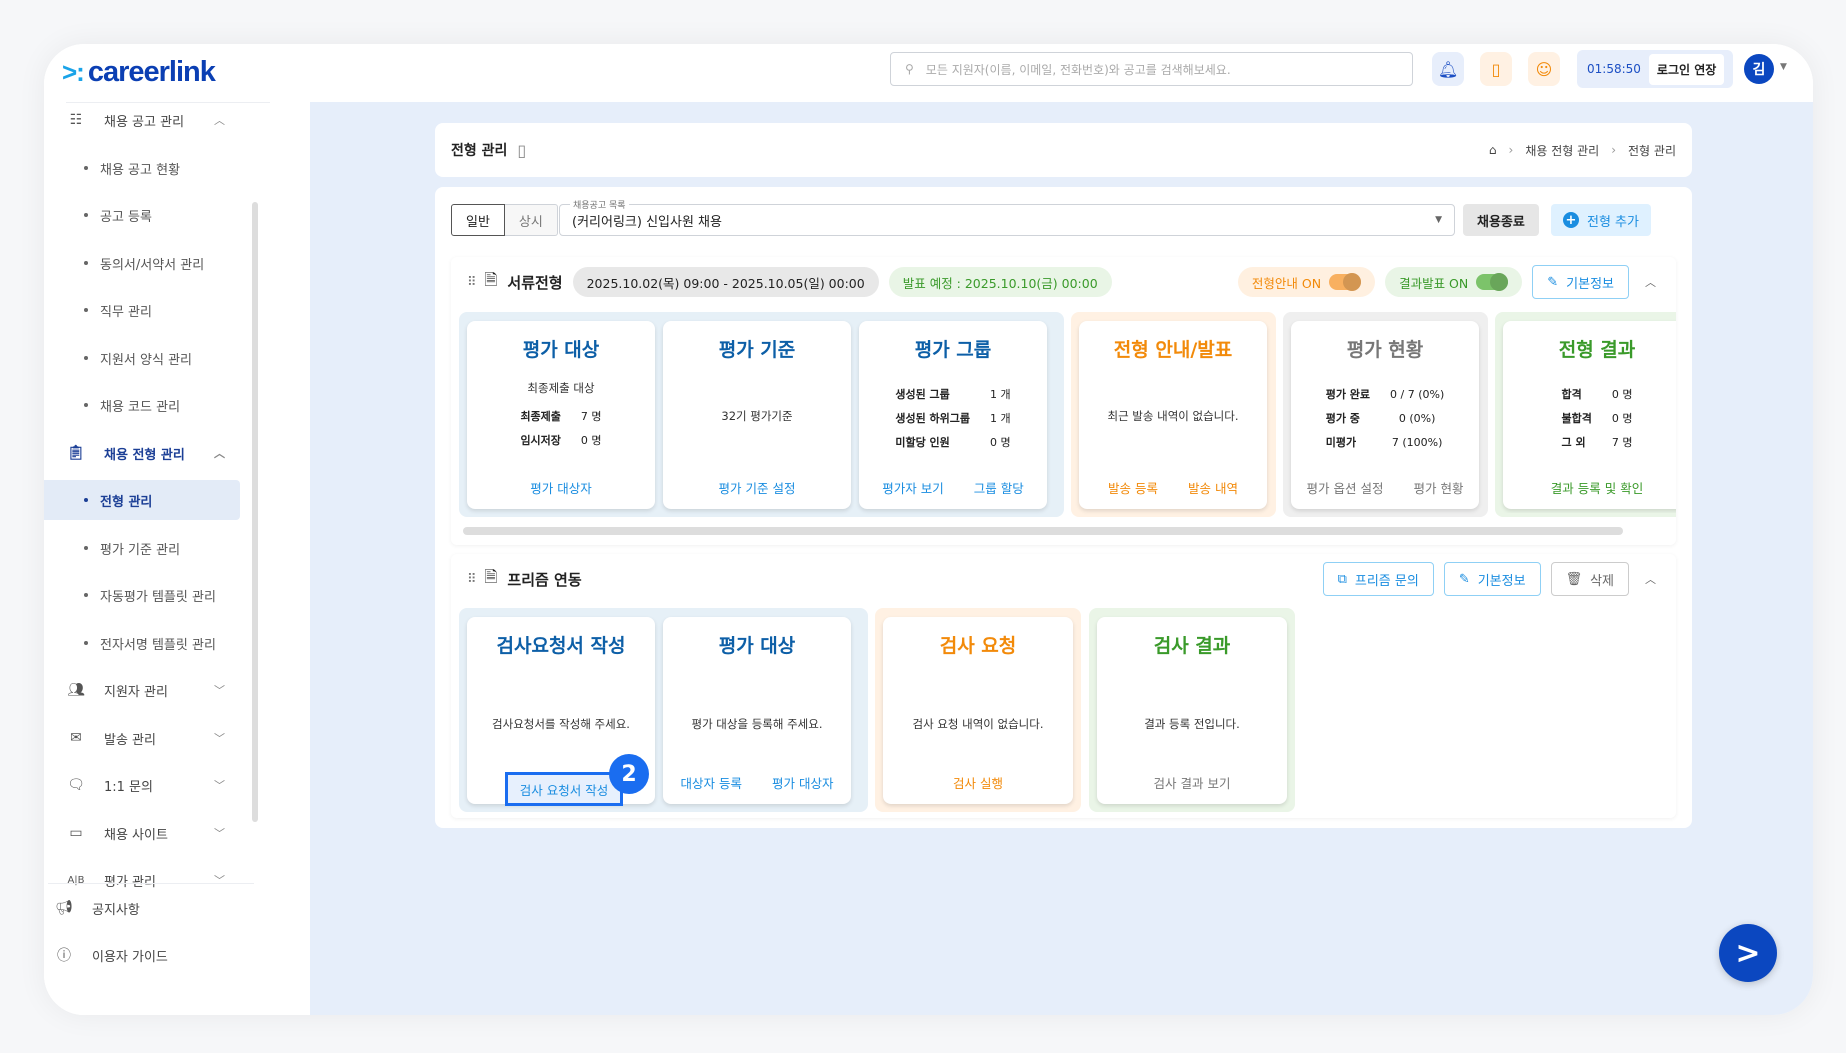  I want to click on view-evaluators-link: 평가자 보기, so click(912, 487).